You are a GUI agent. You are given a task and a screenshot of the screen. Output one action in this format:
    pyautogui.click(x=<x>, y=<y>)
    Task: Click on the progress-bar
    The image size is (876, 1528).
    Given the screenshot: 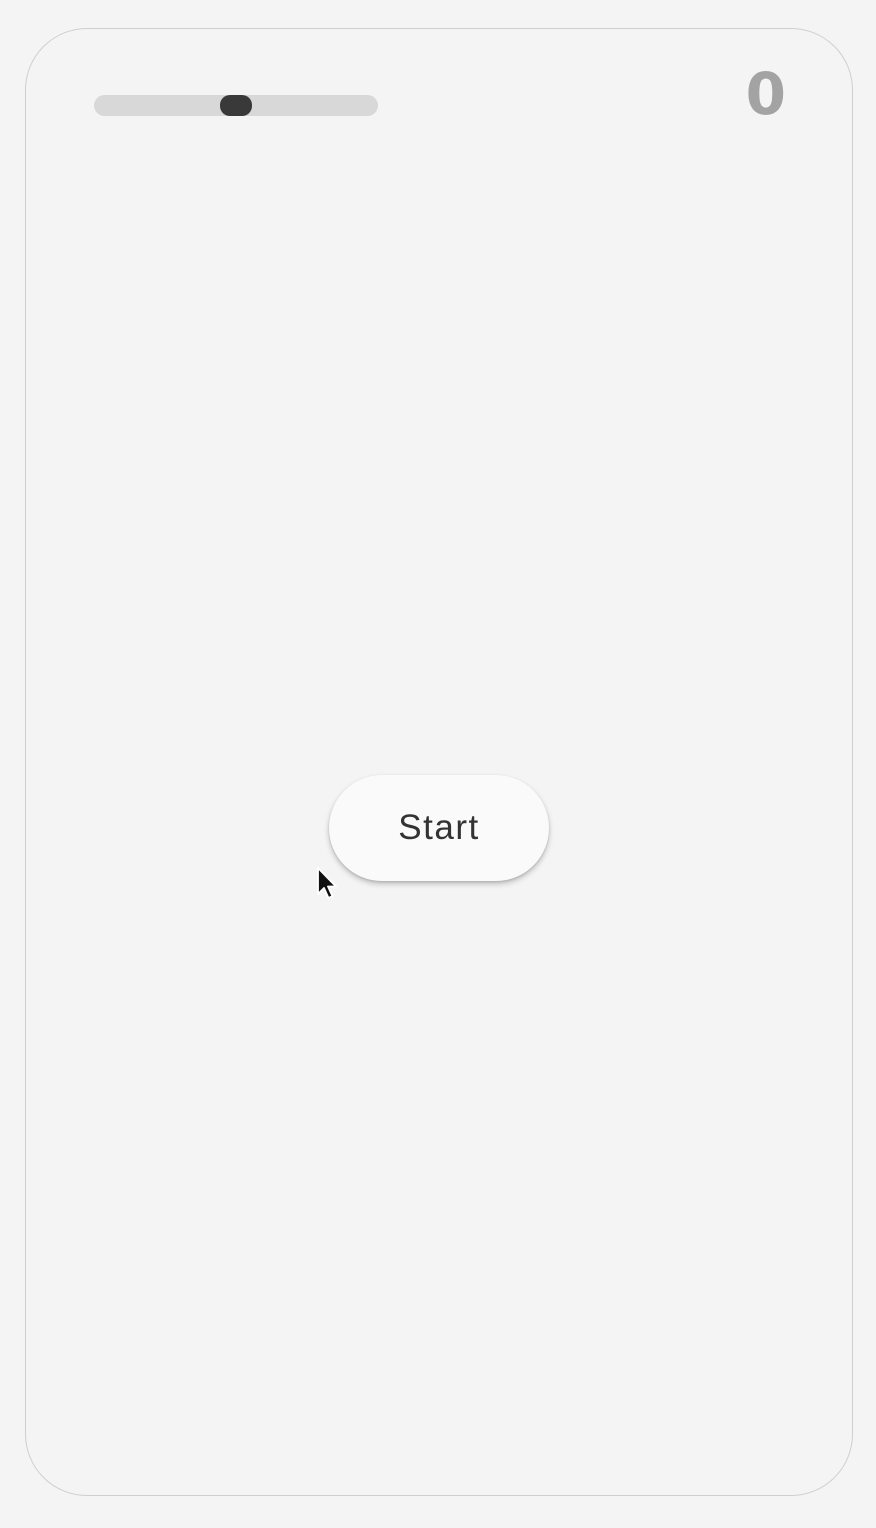 What is the action you would take?
    pyautogui.click(x=236, y=105)
    